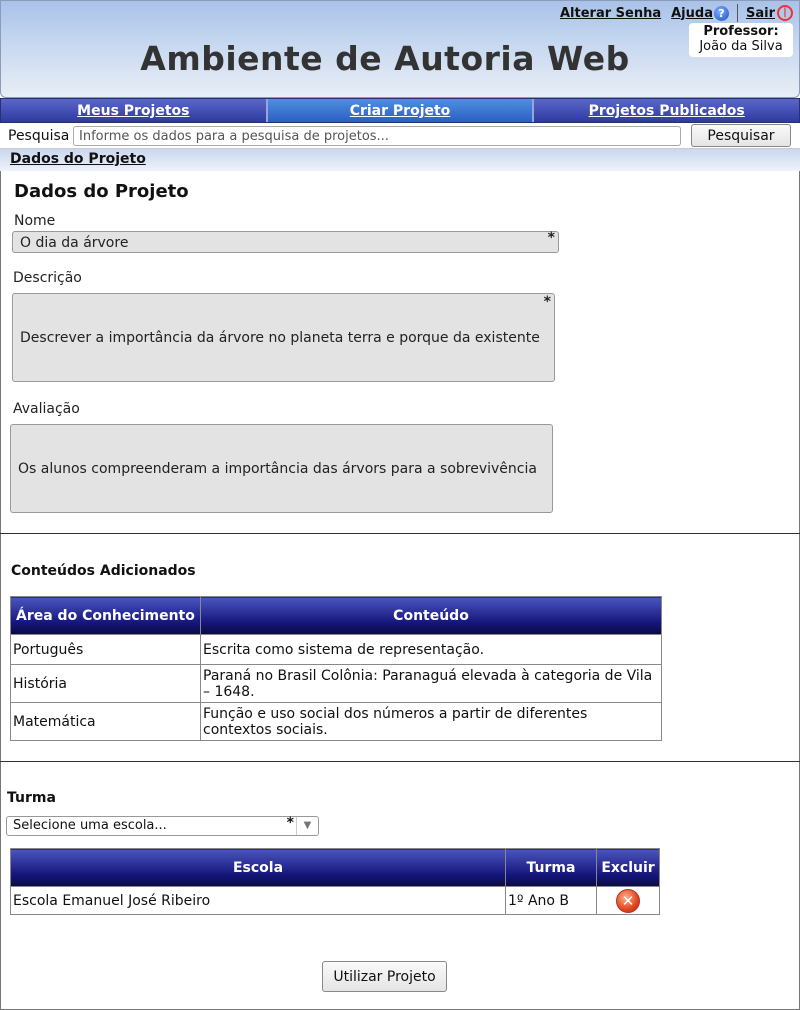 Image resolution: width=800 pixels, height=1010 pixels. I want to click on cell-escola: Escola Emanuel José Ribeiro, so click(258, 900).